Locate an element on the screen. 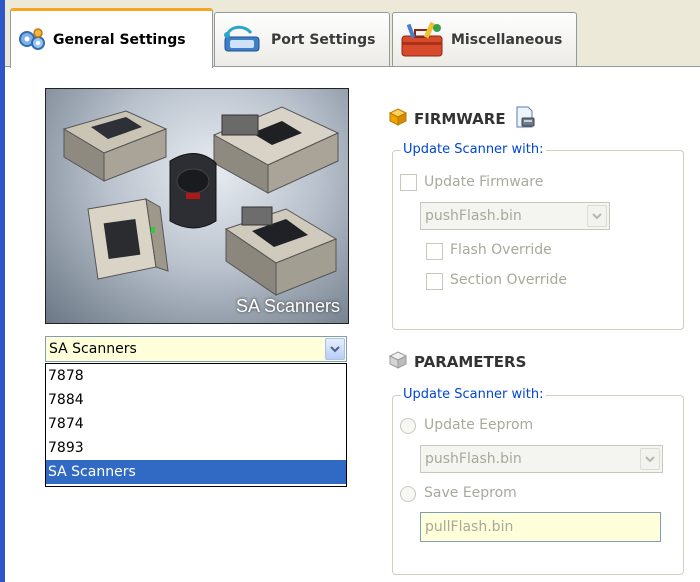  firmware-file-select: pushFlash.bin is located at coordinates (515, 216).